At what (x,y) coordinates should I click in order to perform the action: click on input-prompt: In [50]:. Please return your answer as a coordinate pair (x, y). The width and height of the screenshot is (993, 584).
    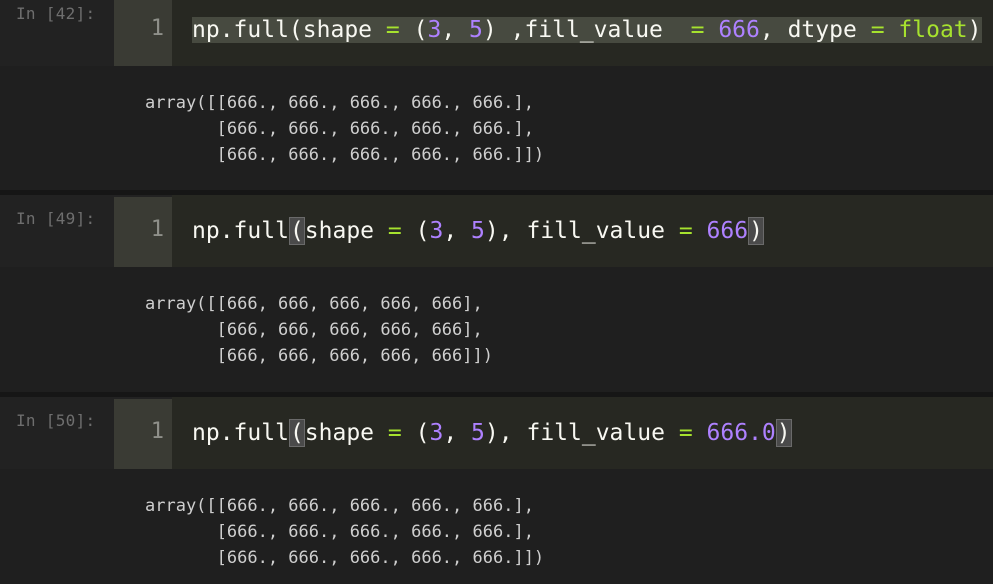
    Looking at the image, I should click on (56, 420).